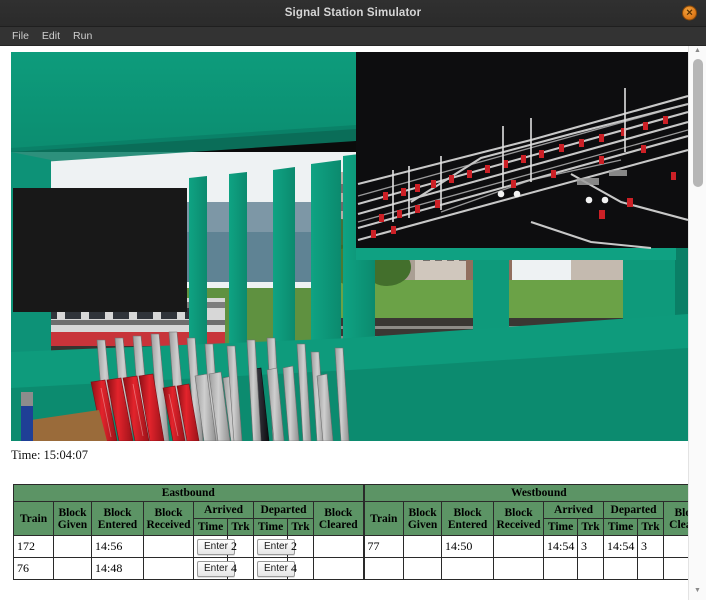 The width and height of the screenshot is (706, 600). I want to click on wb-block-given-line2: Given, so click(422, 524).